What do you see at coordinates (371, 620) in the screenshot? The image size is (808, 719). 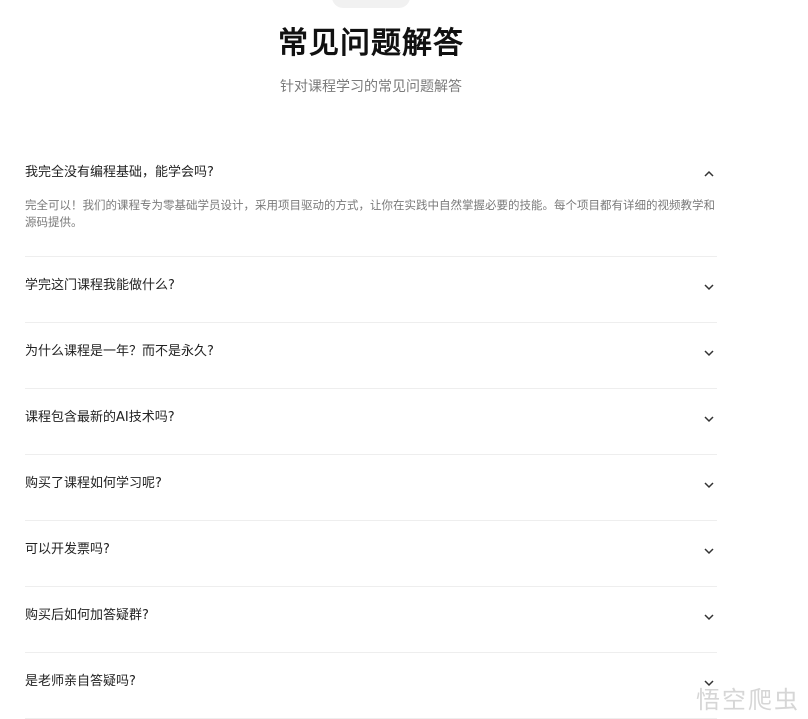 I see `faq-item: 购买后如何加答疑群?` at bounding box center [371, 620].